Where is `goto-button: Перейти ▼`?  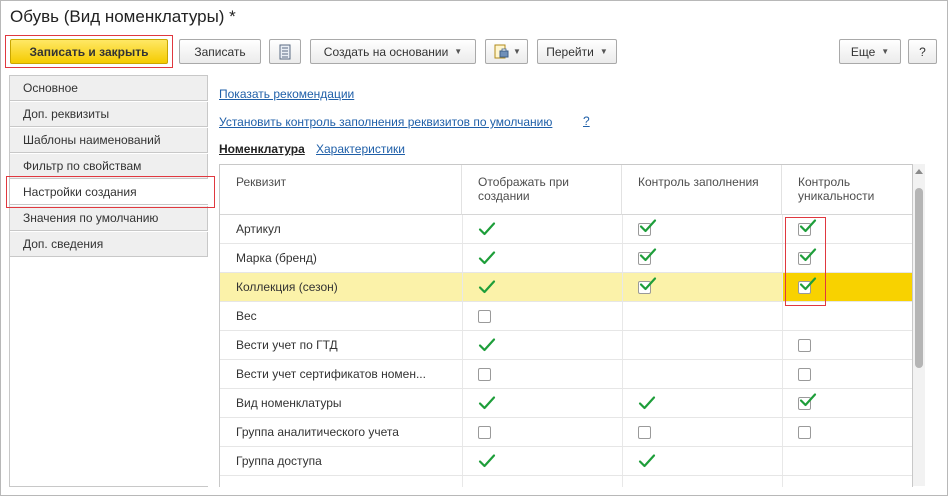 goto-button: Перейти ▼ is located at coordinates (577, 51).